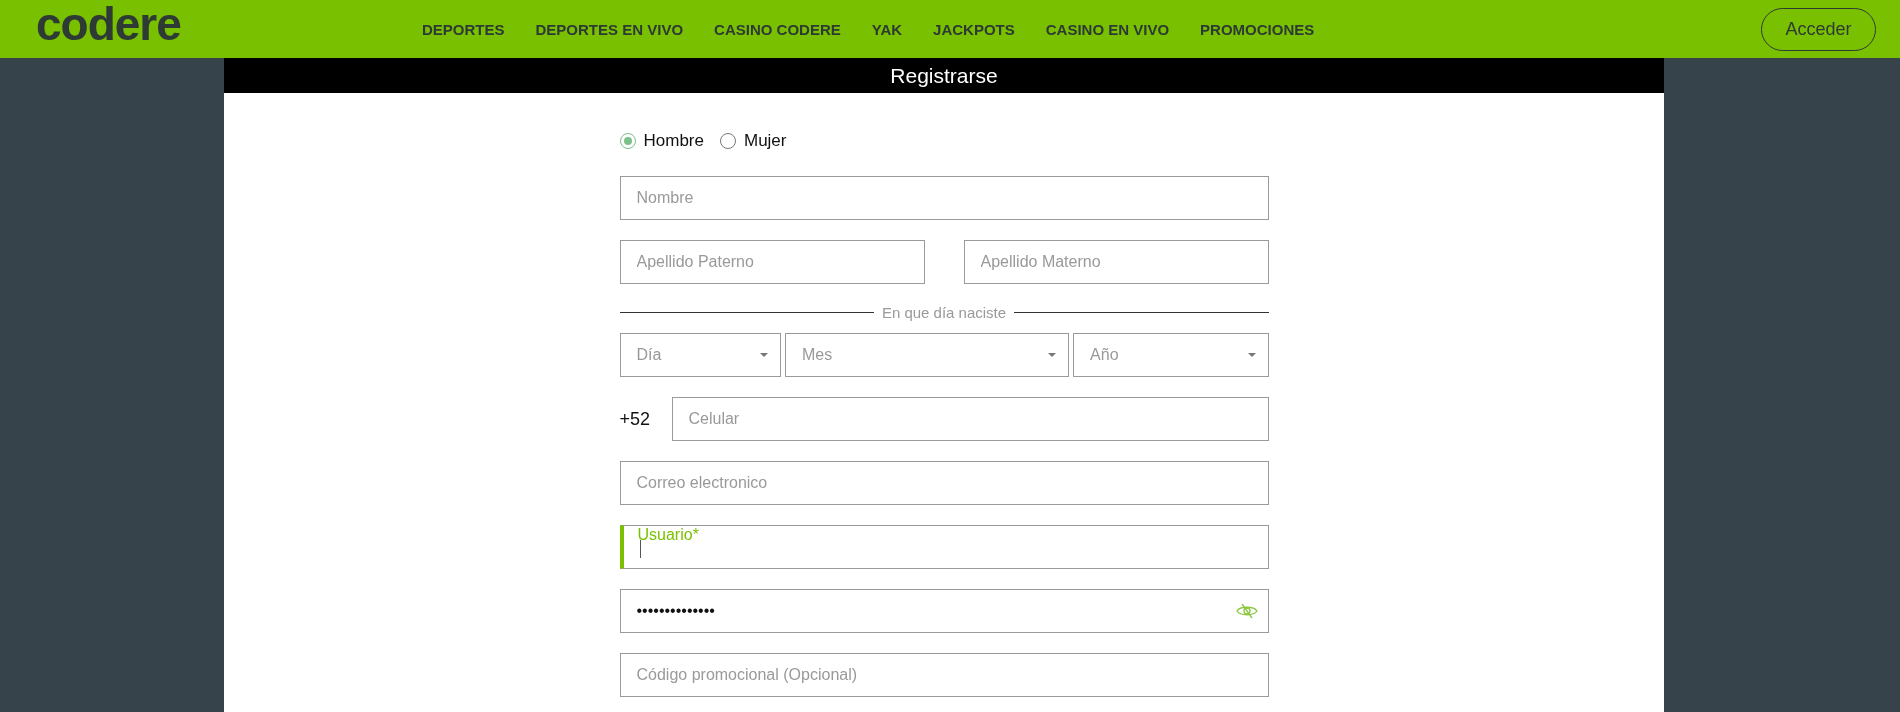  I want to click on nav-link: JACKPOTS, so click(974, 29).